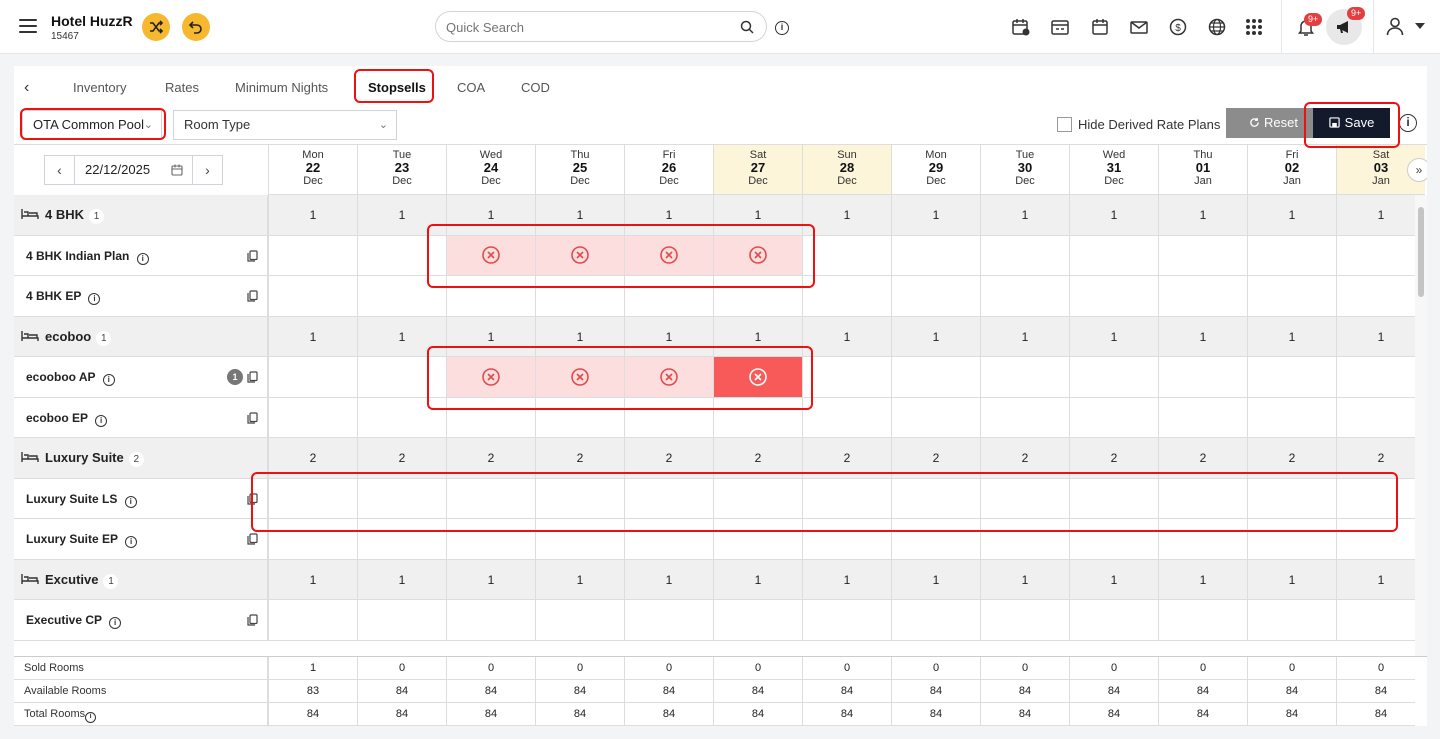 Image resolution: width=1440 pixels, height=739 pixels. I want to click on calendar-add-icon, so click(1021, 27).